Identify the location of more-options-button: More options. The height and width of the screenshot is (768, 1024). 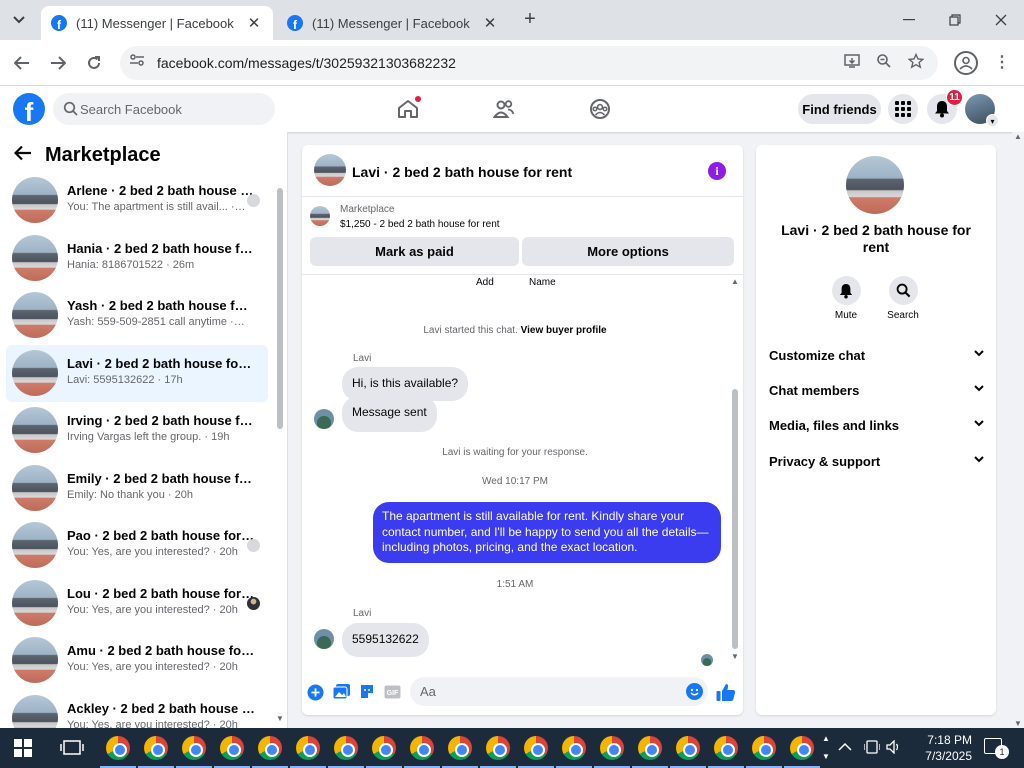
(628, 251).